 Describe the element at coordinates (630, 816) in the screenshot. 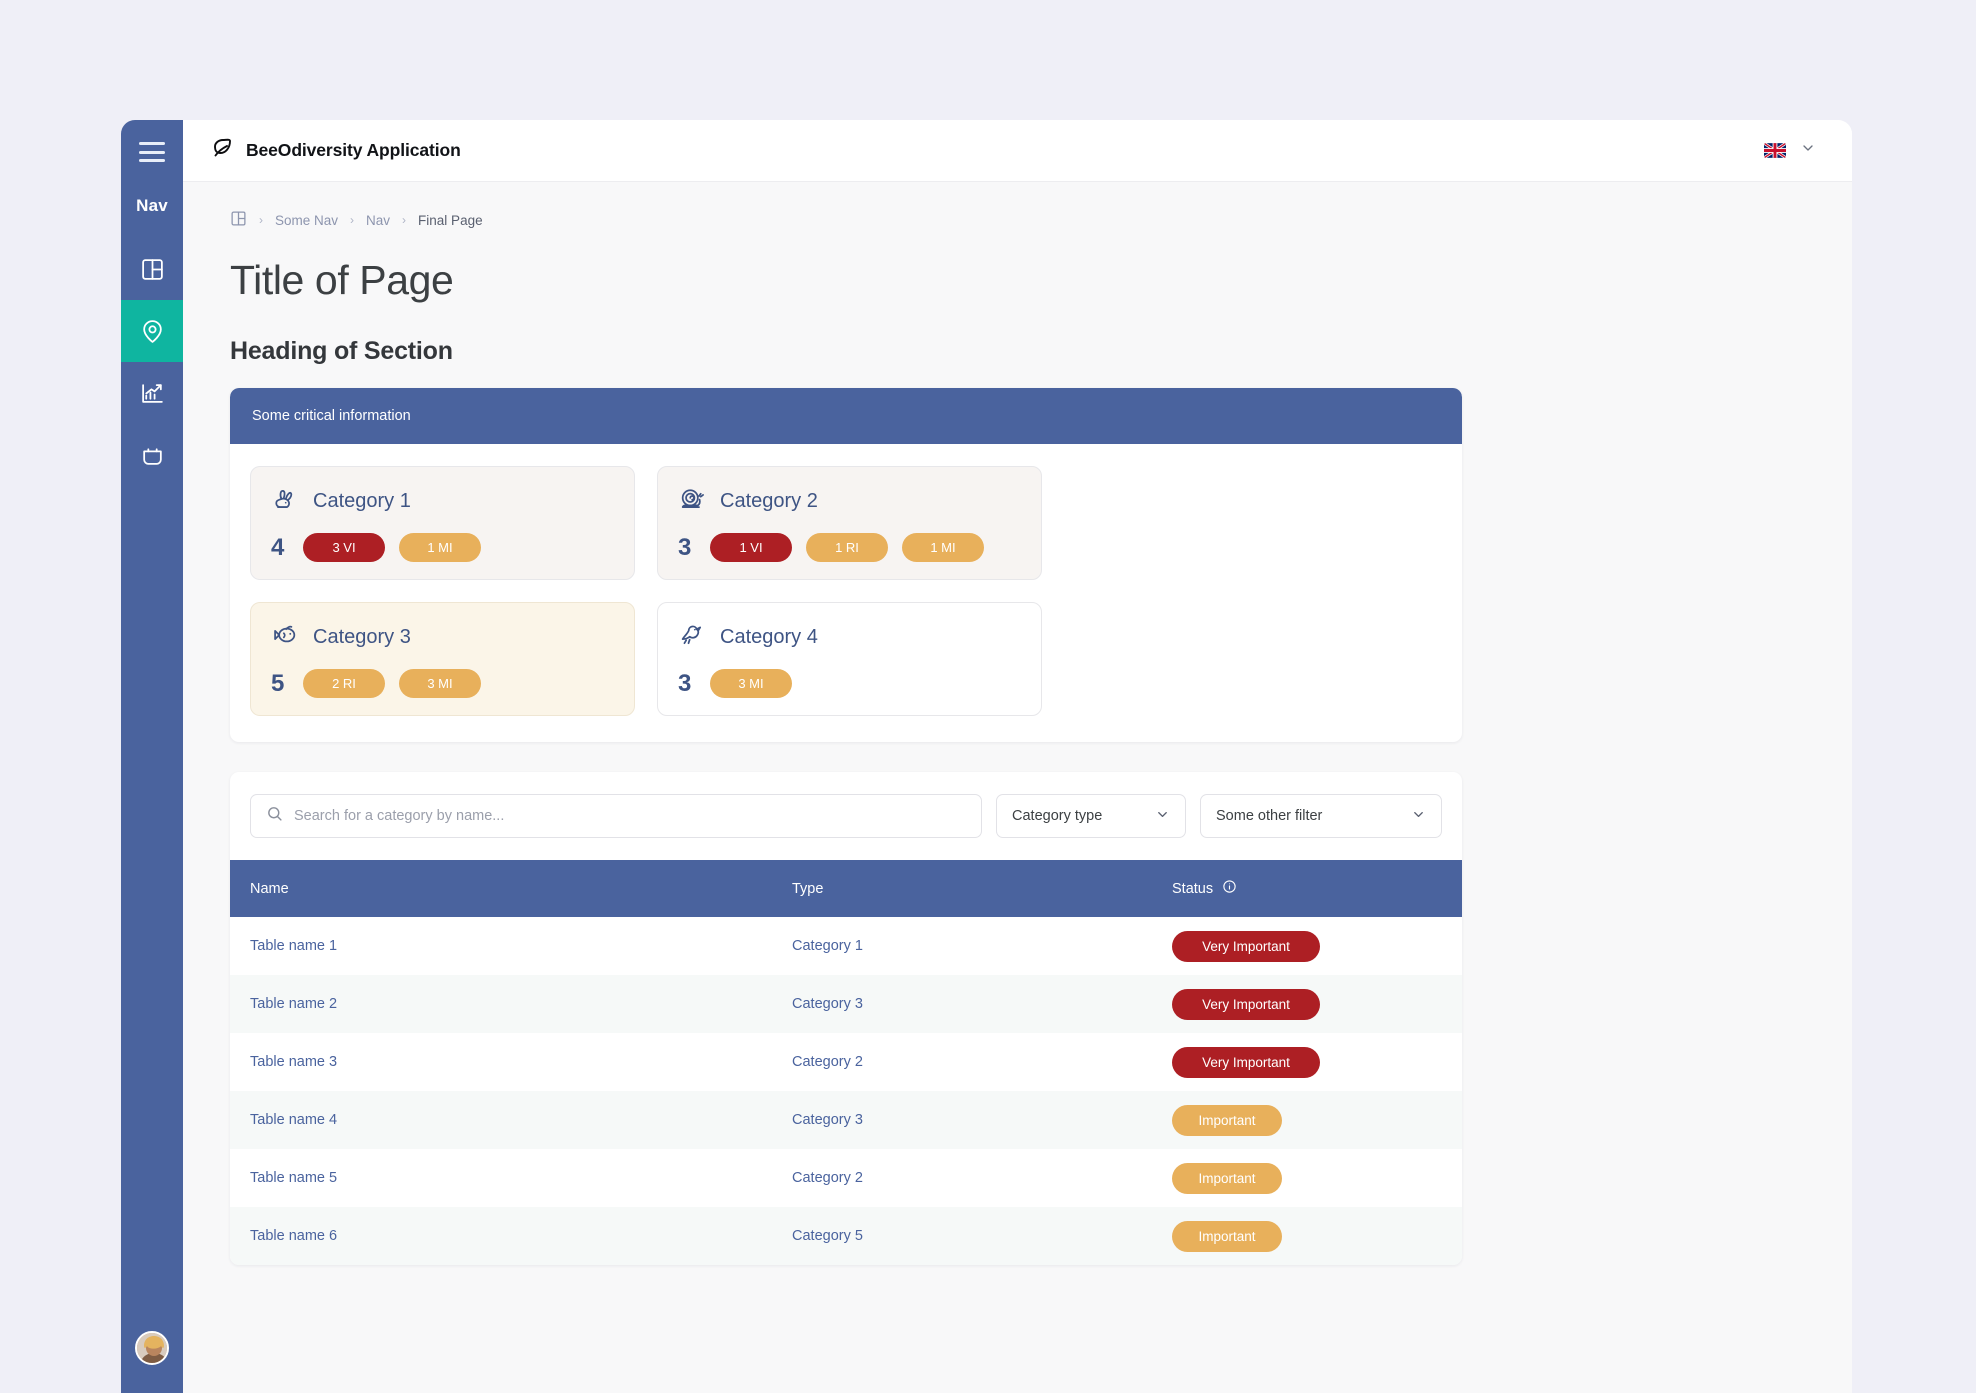

I see `search-input` at that location.